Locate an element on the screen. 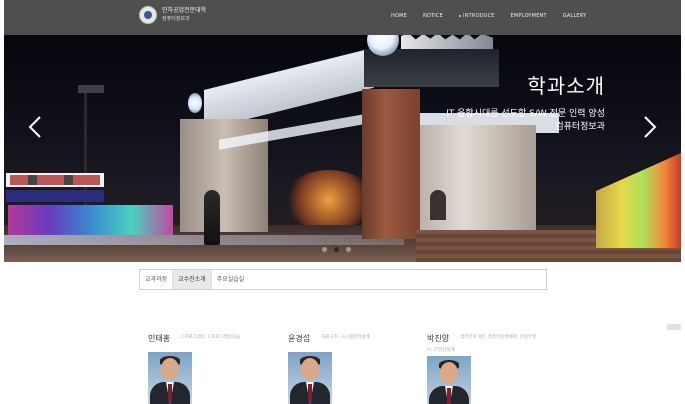 Image resolution: width=685 pixels, height=404 pixels. professor-subjects: C프로그래밍, C프로그래밍실습 is located at coordinates (211, 337).